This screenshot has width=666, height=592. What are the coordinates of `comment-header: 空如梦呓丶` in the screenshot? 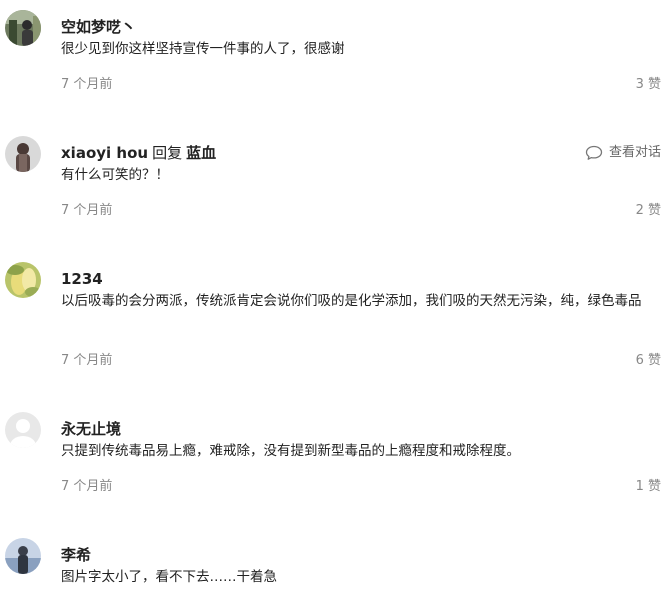 It's located at (361, 27).